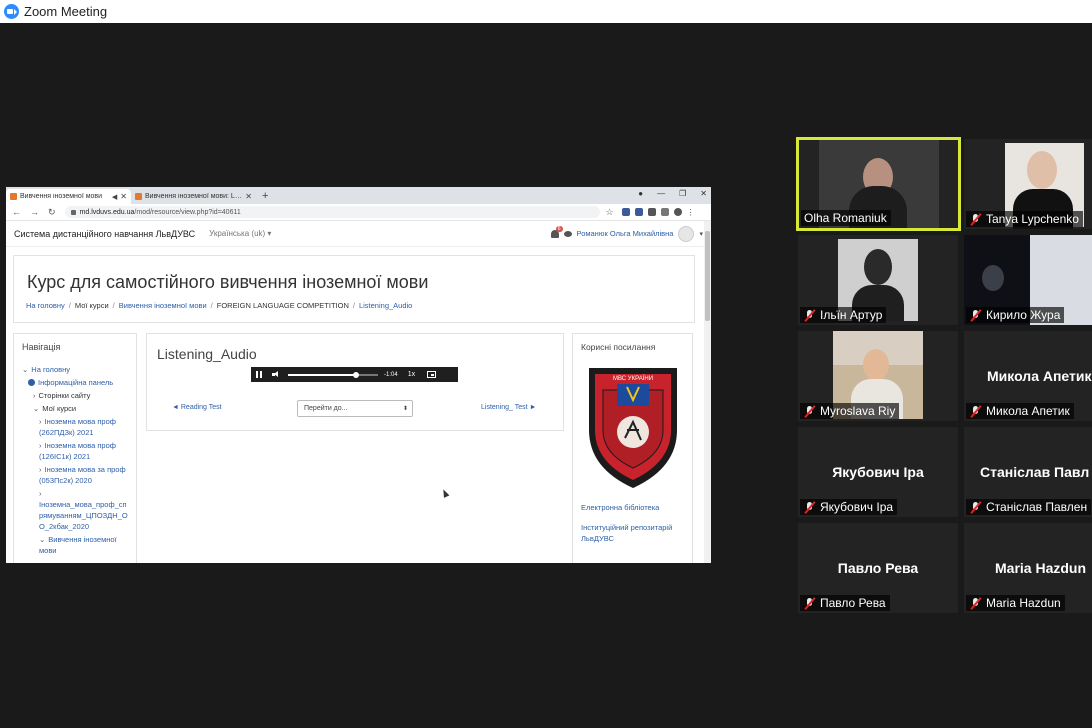 The height and width of the screenshot is (728, 1092). Describe the element at coordinates (618, 347) in the screenshot. I see `useful-links-heading: Корисні посилання` at that location.